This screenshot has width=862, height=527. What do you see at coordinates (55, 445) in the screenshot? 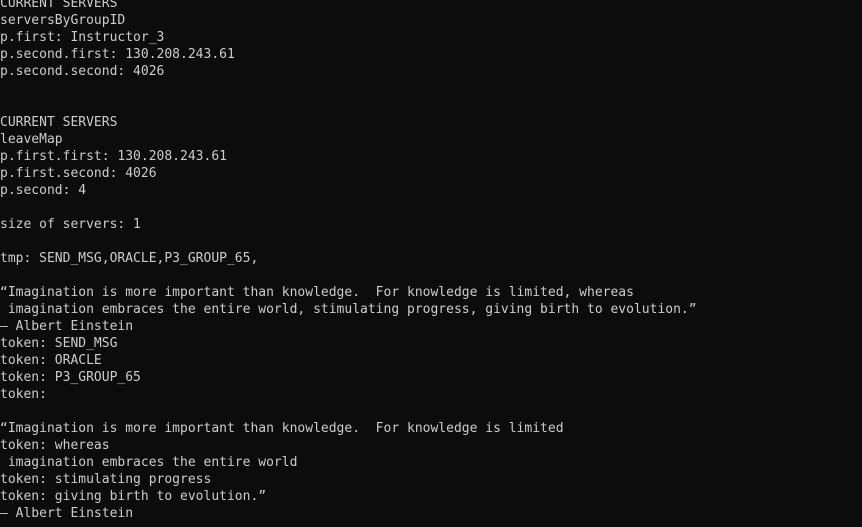
I see `console-line: token: whereas` at bounding box center [55, 445].